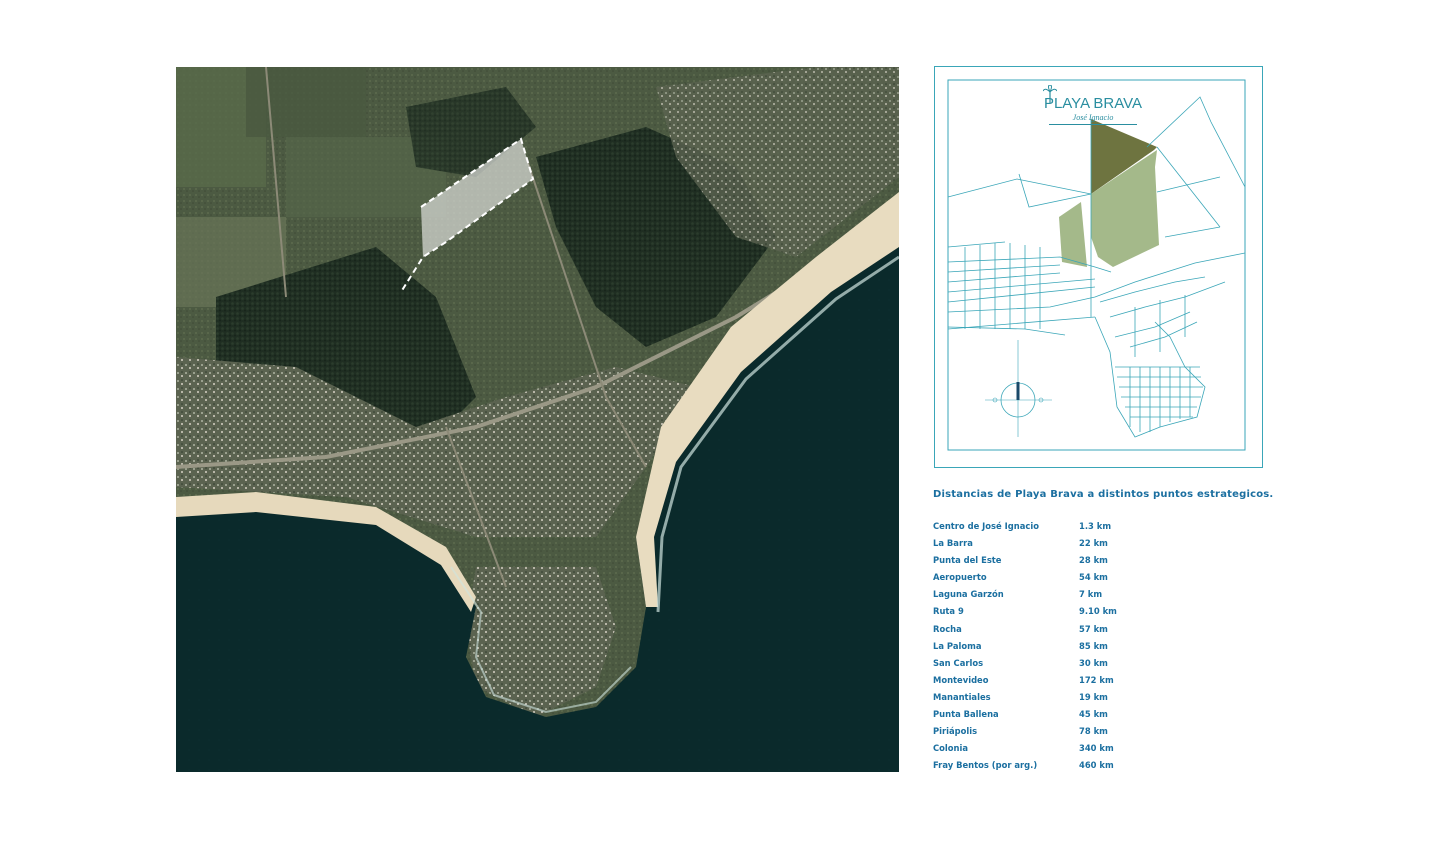 The image size is (1440, 849). What do you see at coordinates (1093, 645) in the screenshot?
I see `distance-value: 85 km` at bounding box center [1093, 645].